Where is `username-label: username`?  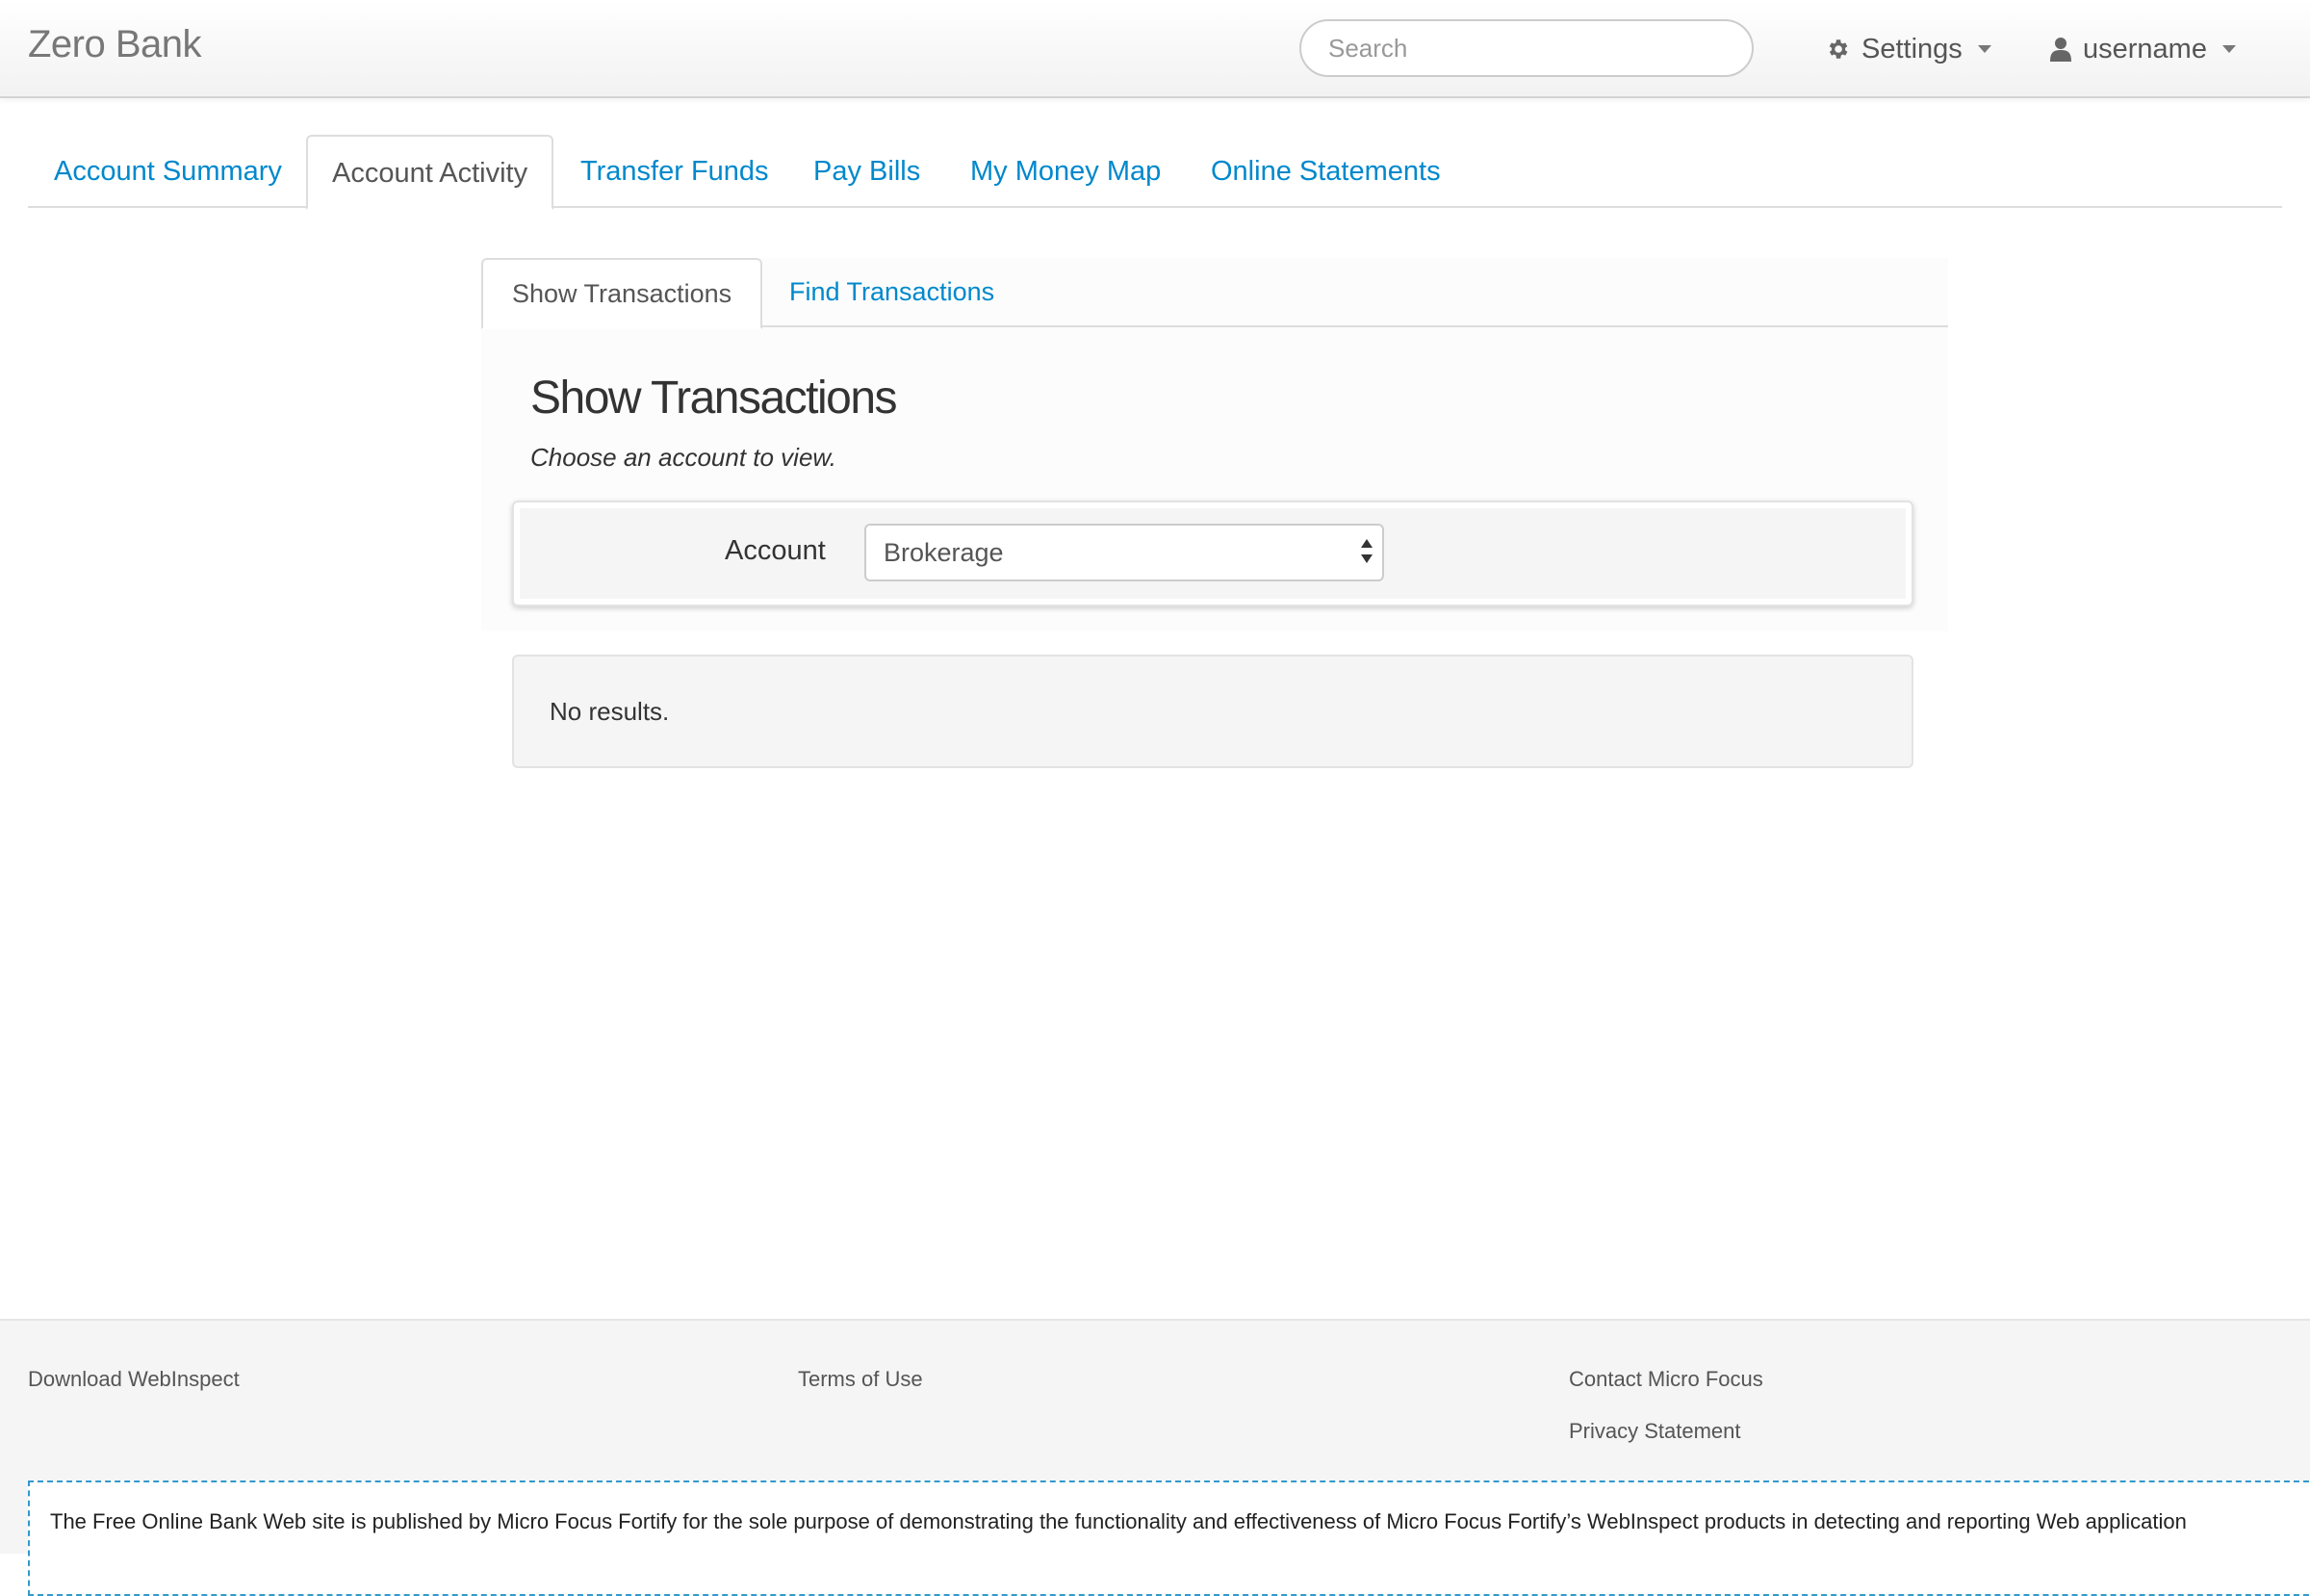 username-label: username is located at coordinates (2145, 49).